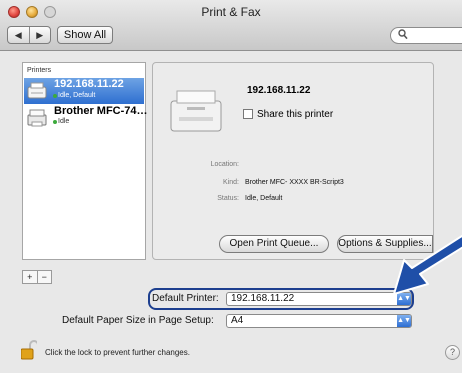 This screenshot has width=462, height=373. What do you see at coordinates (40, 35) in the screenshot?
I see `forward-icon: ▶` at bounding box center [40, 35].